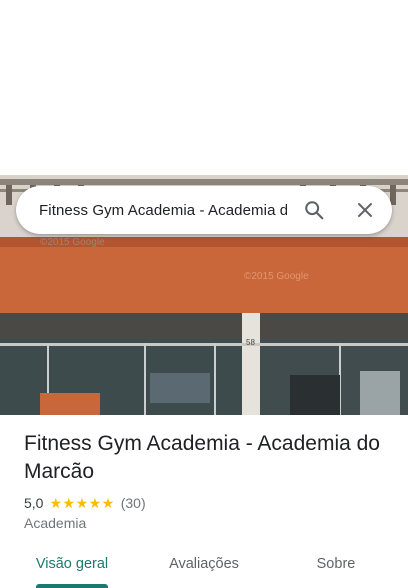  I want to click on rating-row: 5,0 ★★★★★ (30), so click(85, 503).